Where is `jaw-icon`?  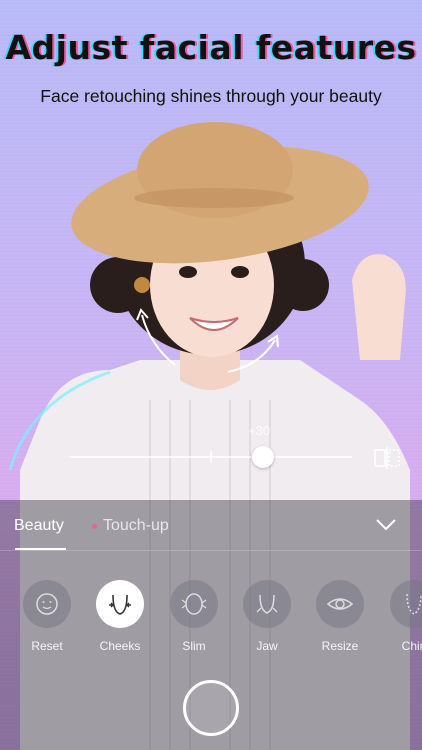
jaw-icon is located at coordinates (267, 604).